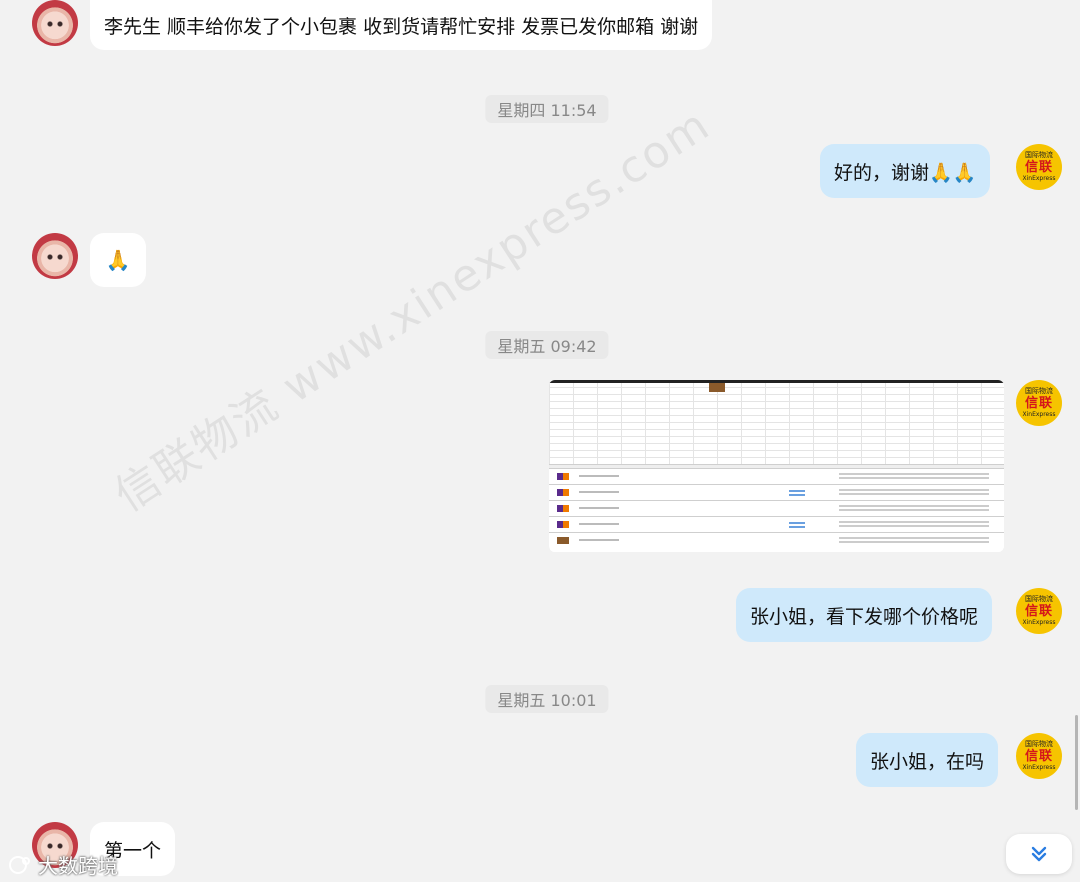 The image size is (1080, 882). I want to click on timestamp-divider: 星期四 11:54, so click(547, 109).